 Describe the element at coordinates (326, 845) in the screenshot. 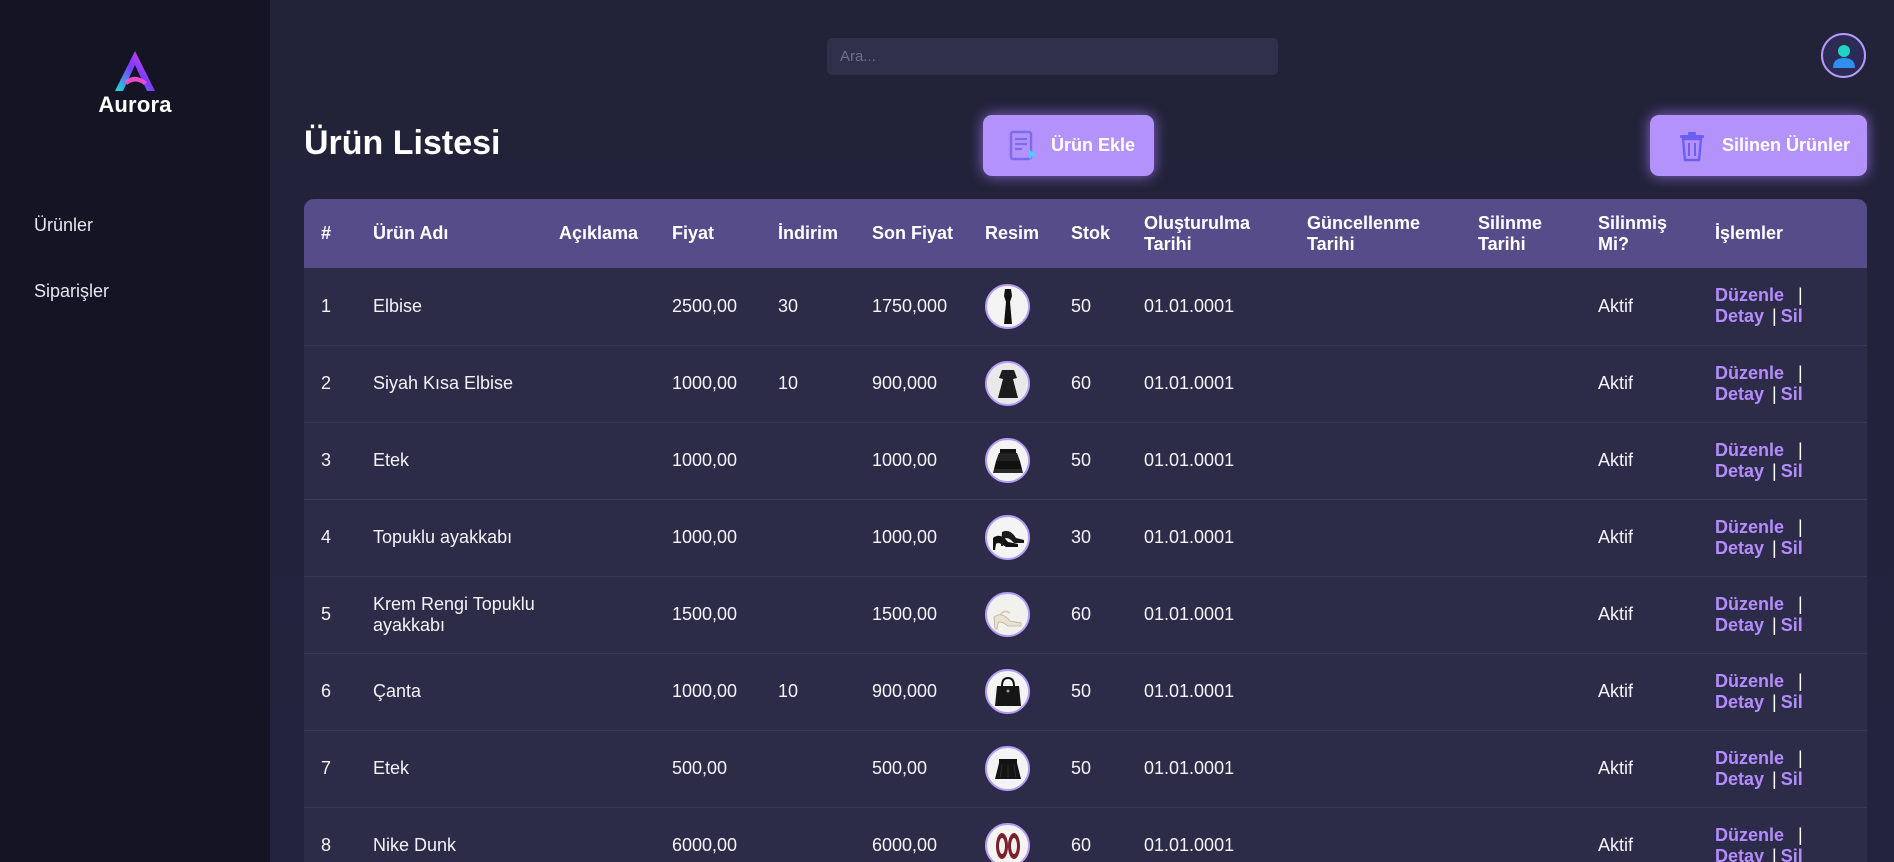

I see `cell-no: 8` at that location.